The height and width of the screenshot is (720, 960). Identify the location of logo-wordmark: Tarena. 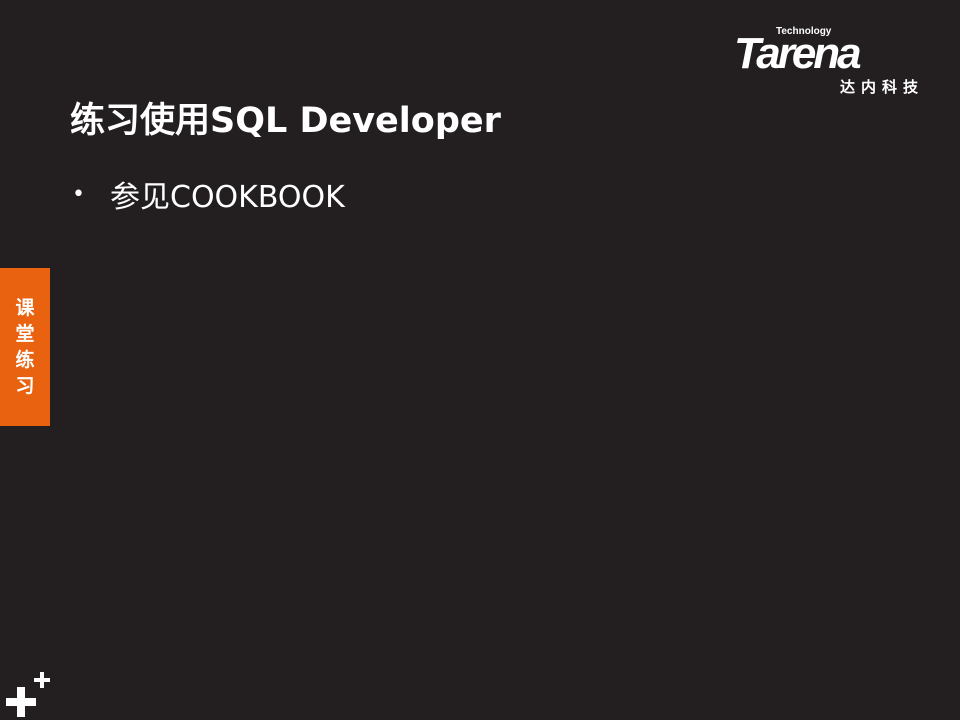
(798, 53).